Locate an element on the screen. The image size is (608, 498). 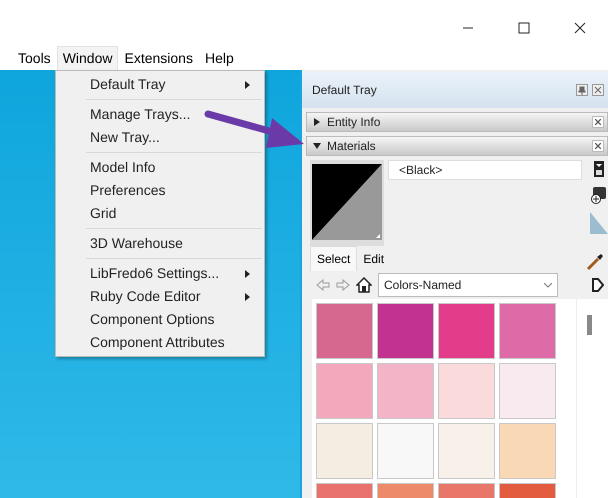
menu-item: Extensions is located at coordinates (158, 58).